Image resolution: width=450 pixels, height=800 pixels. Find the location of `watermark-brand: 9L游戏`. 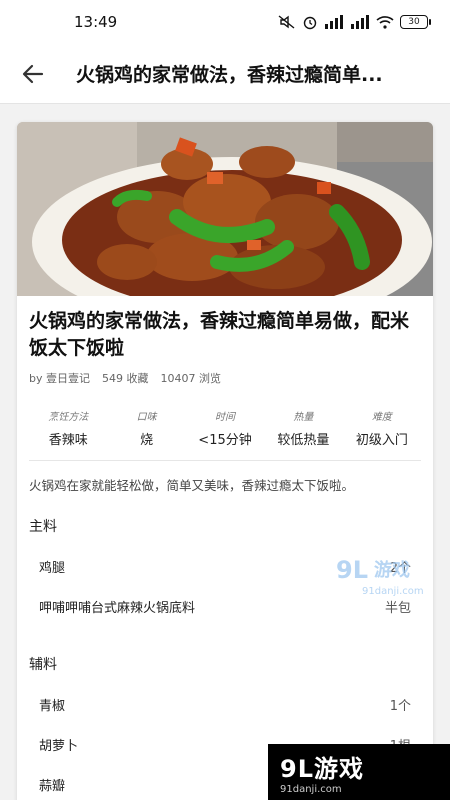

watermark-brand: 9L游戏 is located at coordinates (322, 769).